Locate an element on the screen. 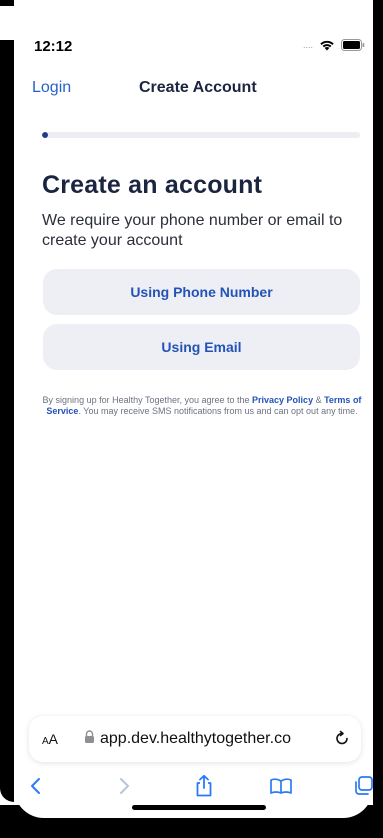 This screenshot has width=383, height=838. address-bar: AA app.dev.healthytogether.co is located at coordinates (195, 739).